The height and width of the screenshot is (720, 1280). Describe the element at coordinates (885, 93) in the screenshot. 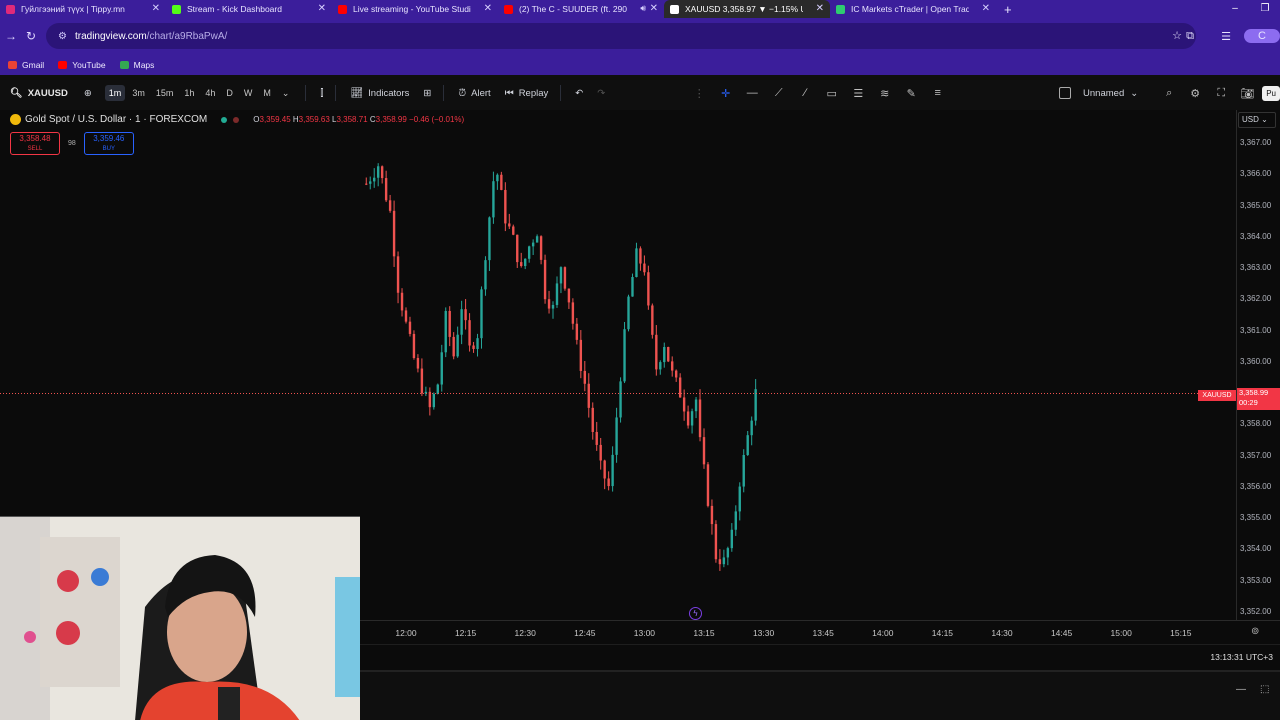

I see `channel-icon: ≋` at that location.